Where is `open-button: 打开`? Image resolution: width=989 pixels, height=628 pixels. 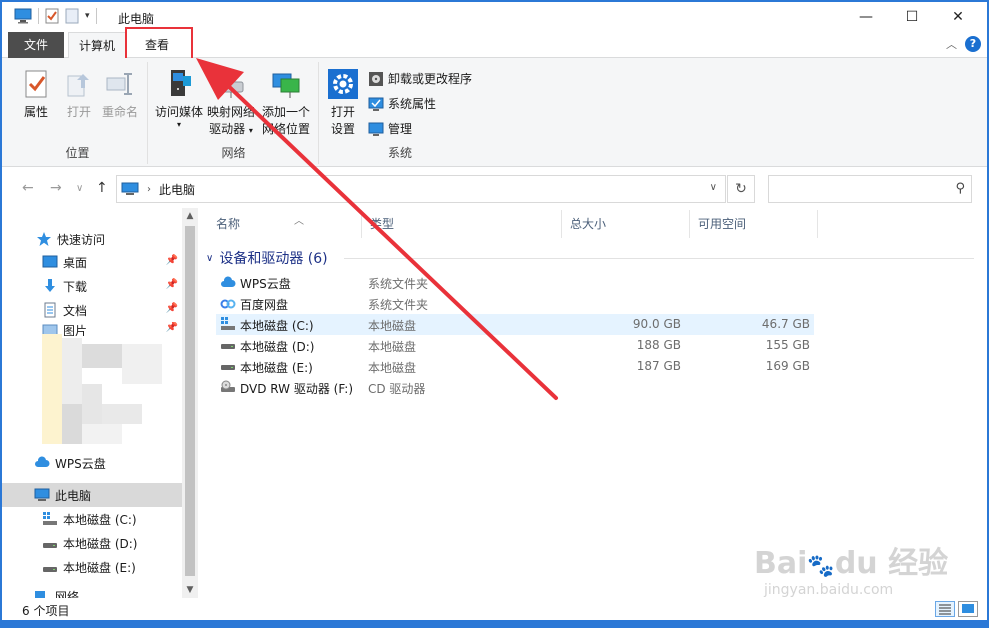 open-button: 打开 is located at coordinates (79, 94).